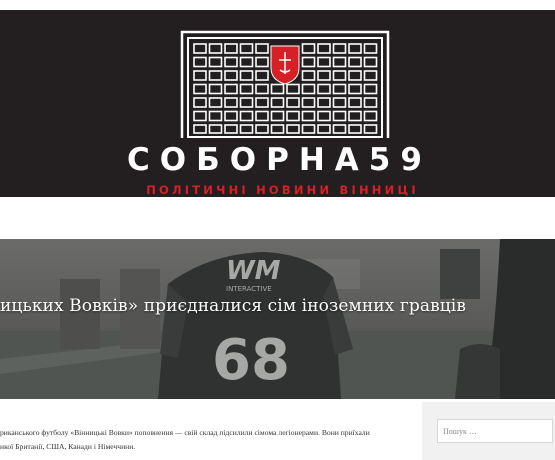 The width and height of the screenshot is (555, 460). I want to click on coat-of-arms-icon, so click(285, 65).